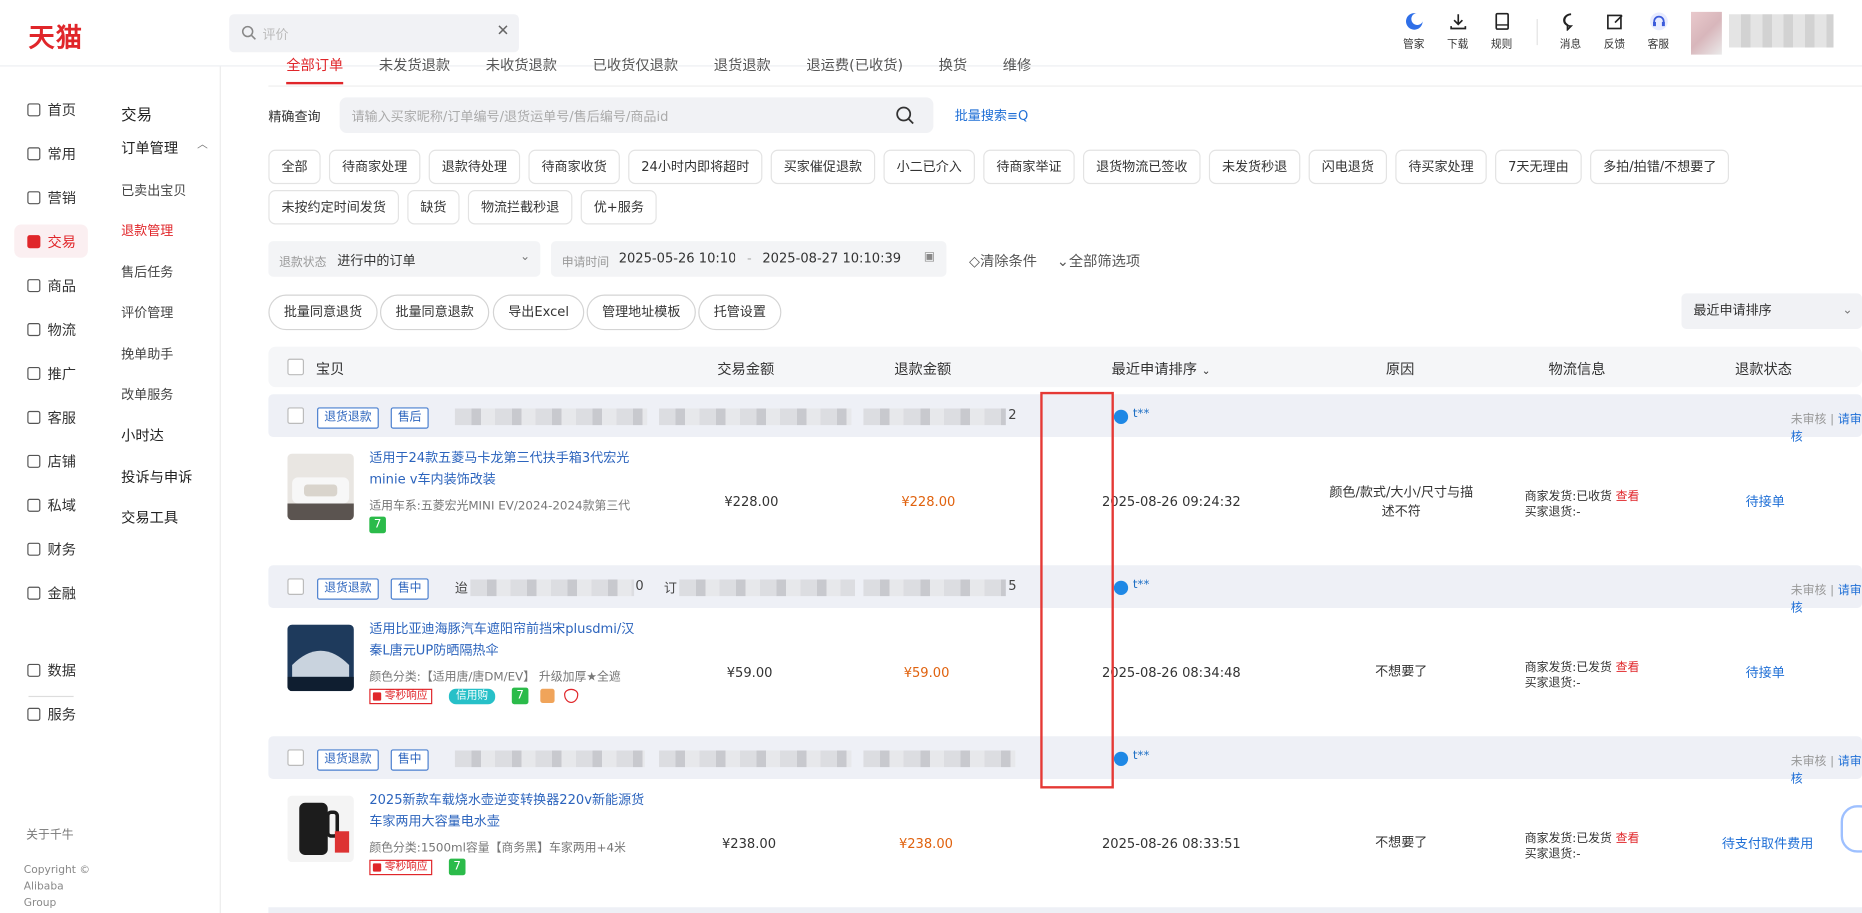  Describe the element at coordinates (51, 548) in the screenshot. I see `nav-finance: 财务` at that location.